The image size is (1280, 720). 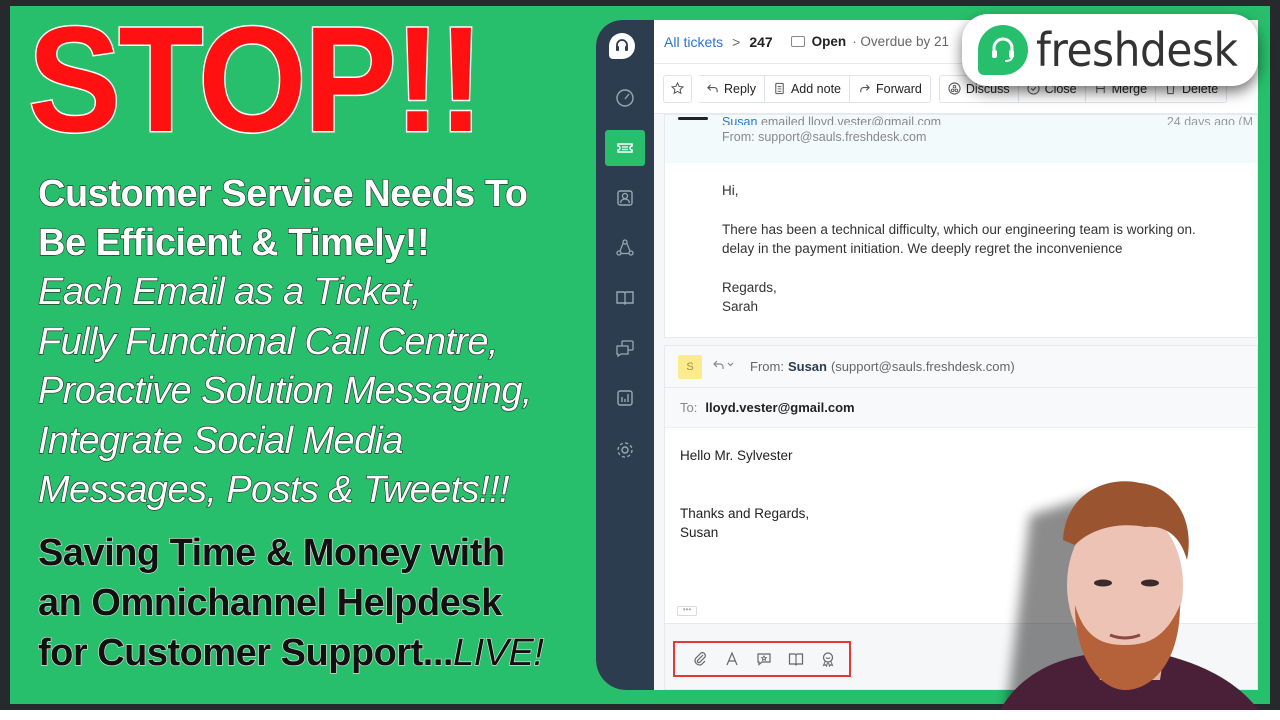 What do you see at coordinates (233, 242) in the screenshot?
I see `headline-line: Be Efficient & Timely!!` at bounding box center [233, 242].